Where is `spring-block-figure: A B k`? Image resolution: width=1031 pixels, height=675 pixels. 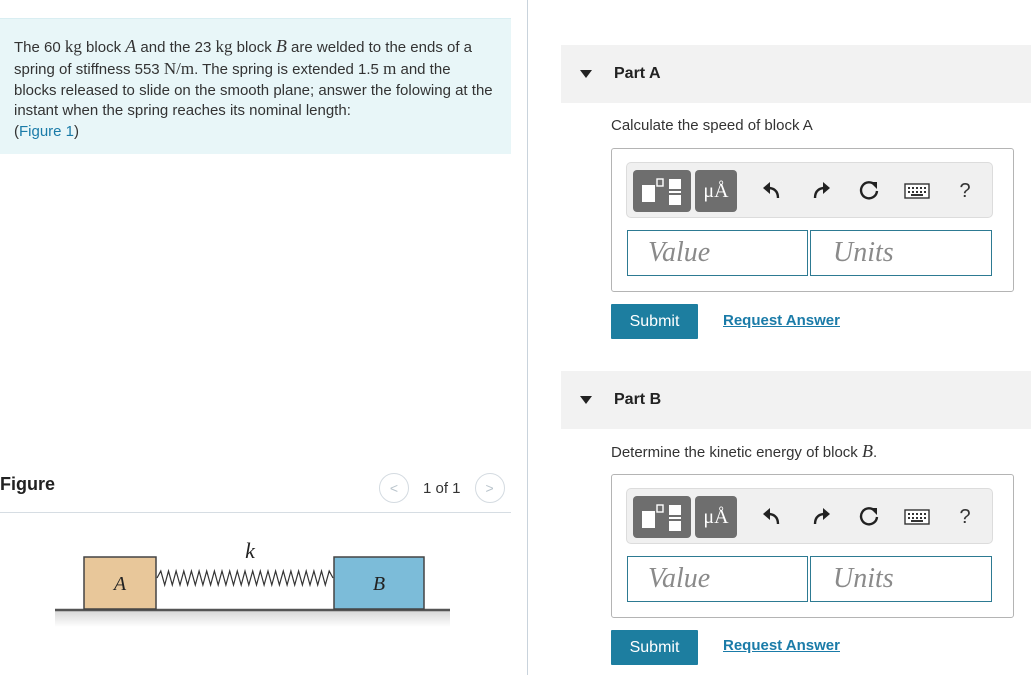
spring-block-figure: A B k is located at coordinates (252, 582).